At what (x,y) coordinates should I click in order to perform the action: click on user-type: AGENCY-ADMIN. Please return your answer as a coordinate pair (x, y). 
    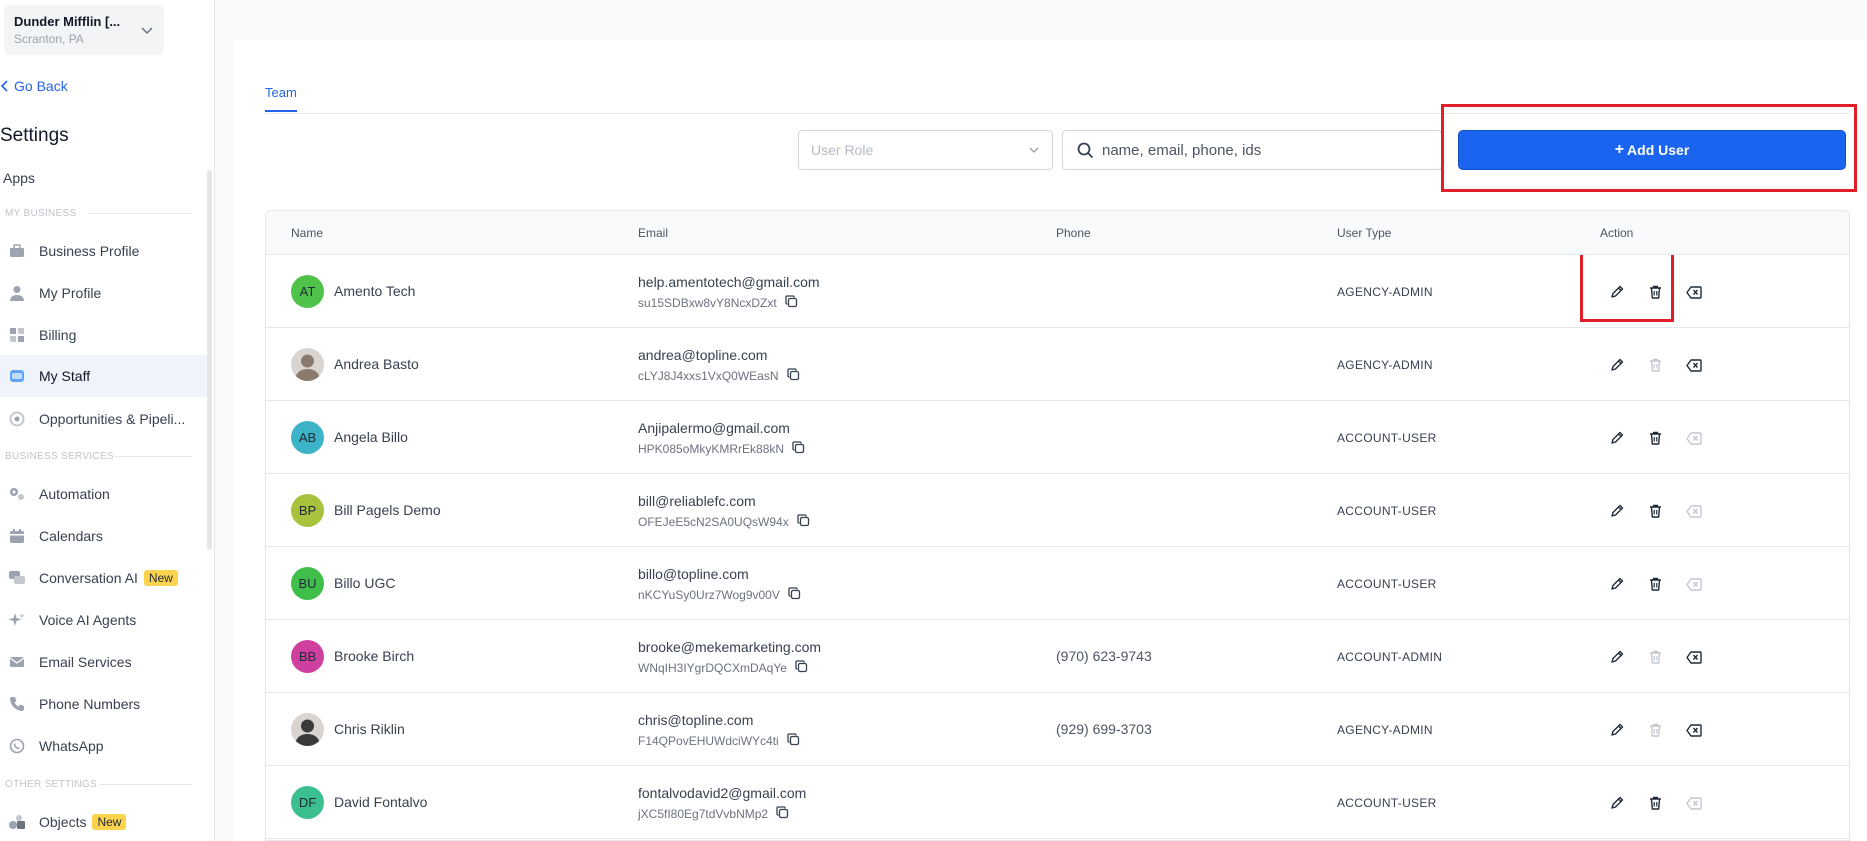
    Looking at the image, I should click on (1385, 730).